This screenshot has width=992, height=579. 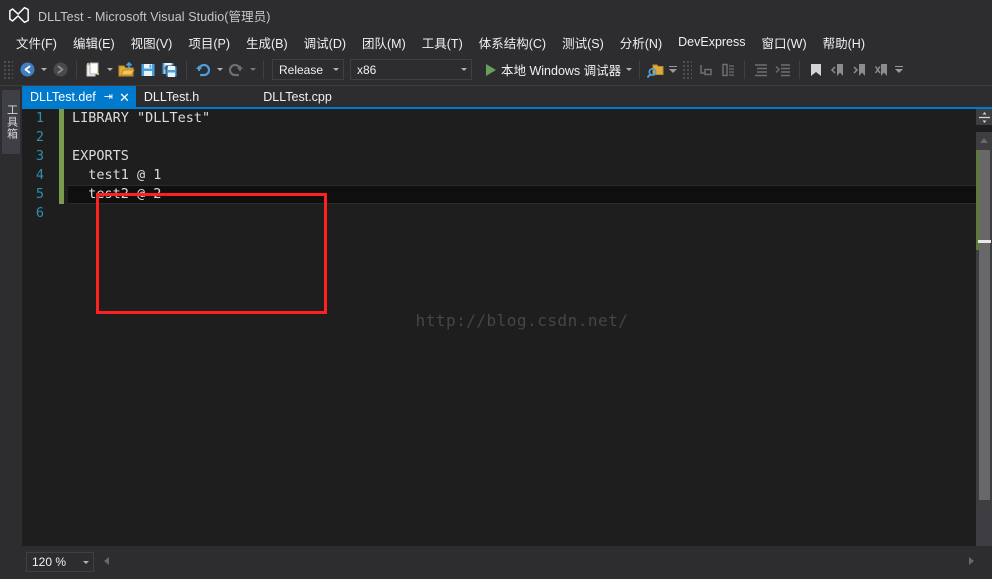 I want to click on standard-toolbar: Release x86 本地 Windows 调试器, so click(x=496, y=70).